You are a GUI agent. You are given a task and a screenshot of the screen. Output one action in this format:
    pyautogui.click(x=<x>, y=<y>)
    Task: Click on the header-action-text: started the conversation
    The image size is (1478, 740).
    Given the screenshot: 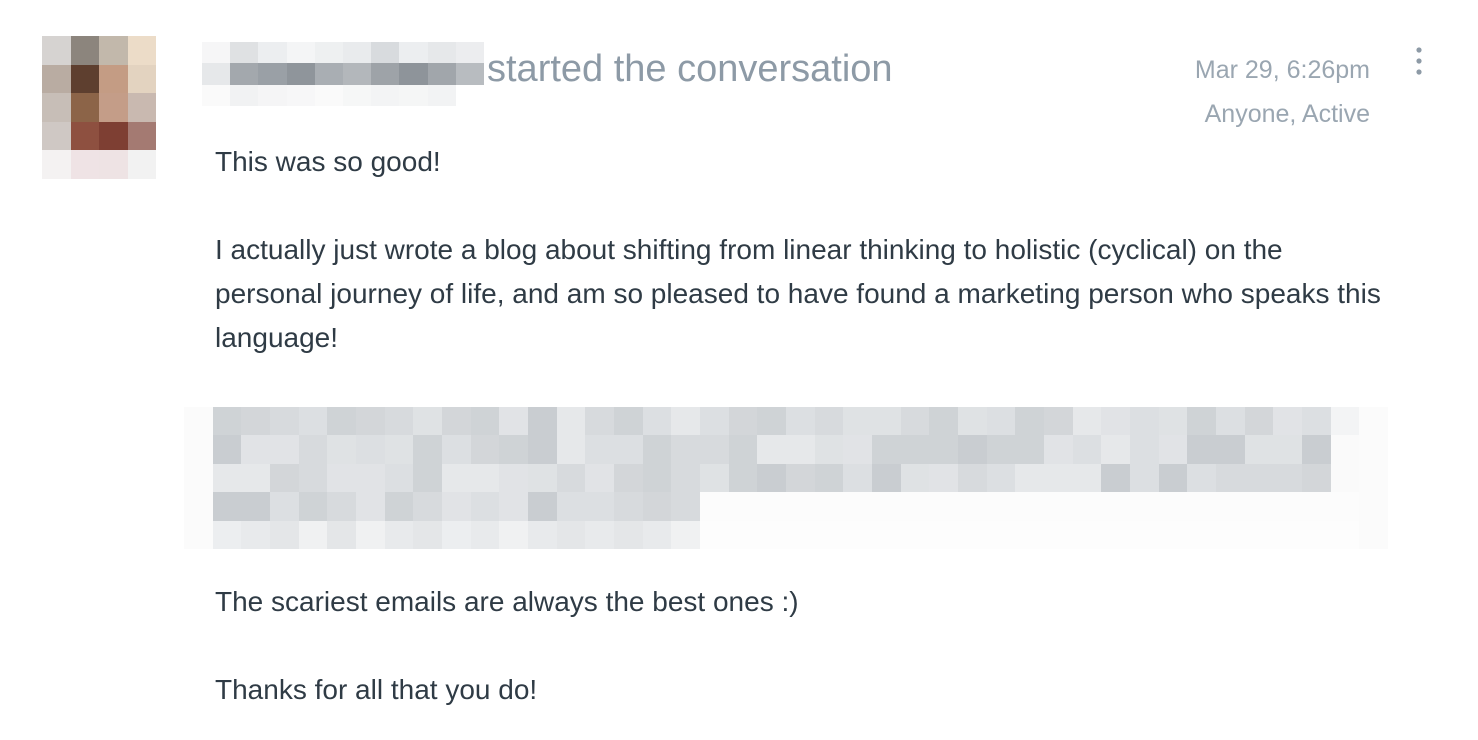 What is the action you would take?
    pyautogui.click(x=690, y=69)
    